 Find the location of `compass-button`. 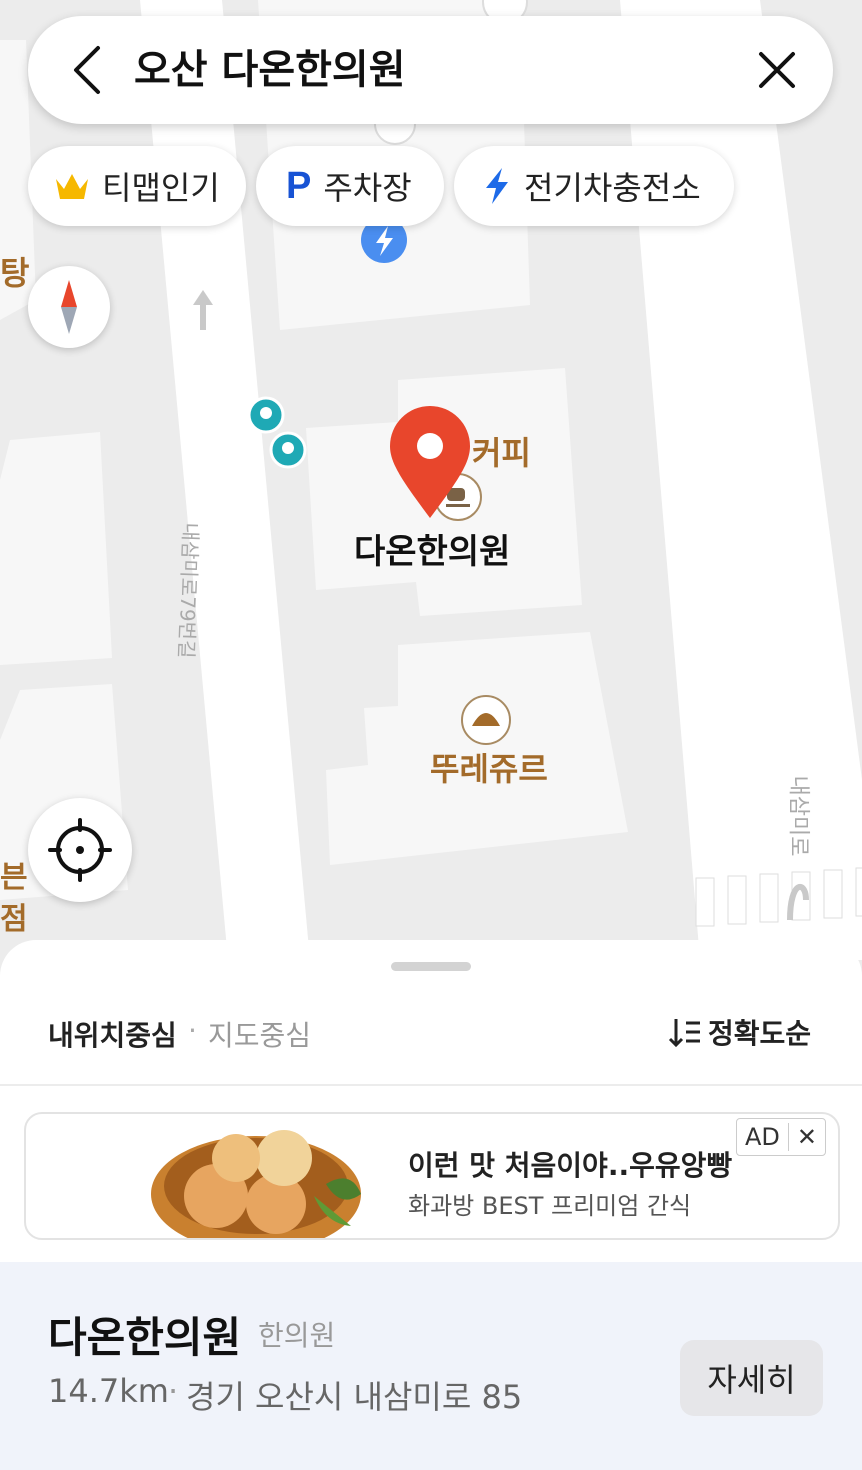

compass-button is located at coordinates (69, 307).